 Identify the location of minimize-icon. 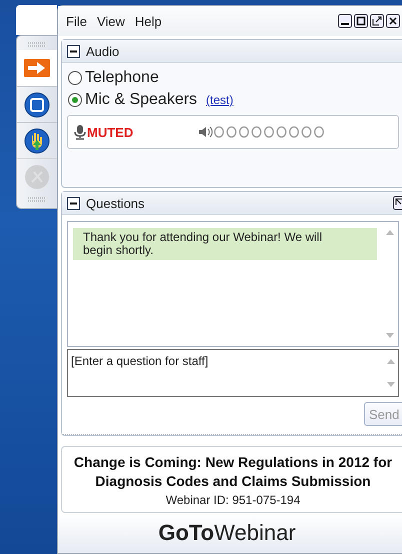
(345, 21).